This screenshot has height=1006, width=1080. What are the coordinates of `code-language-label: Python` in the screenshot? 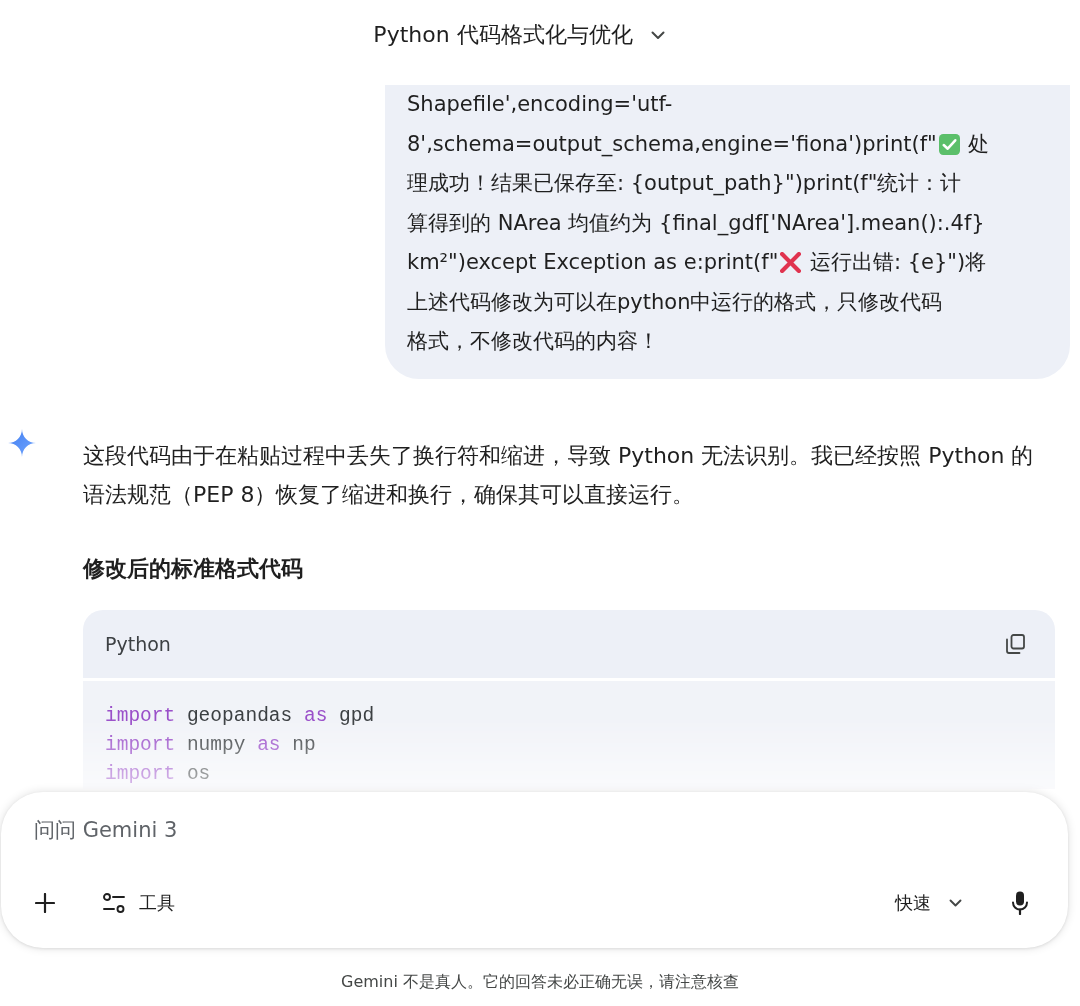 It's located at (138, 643).